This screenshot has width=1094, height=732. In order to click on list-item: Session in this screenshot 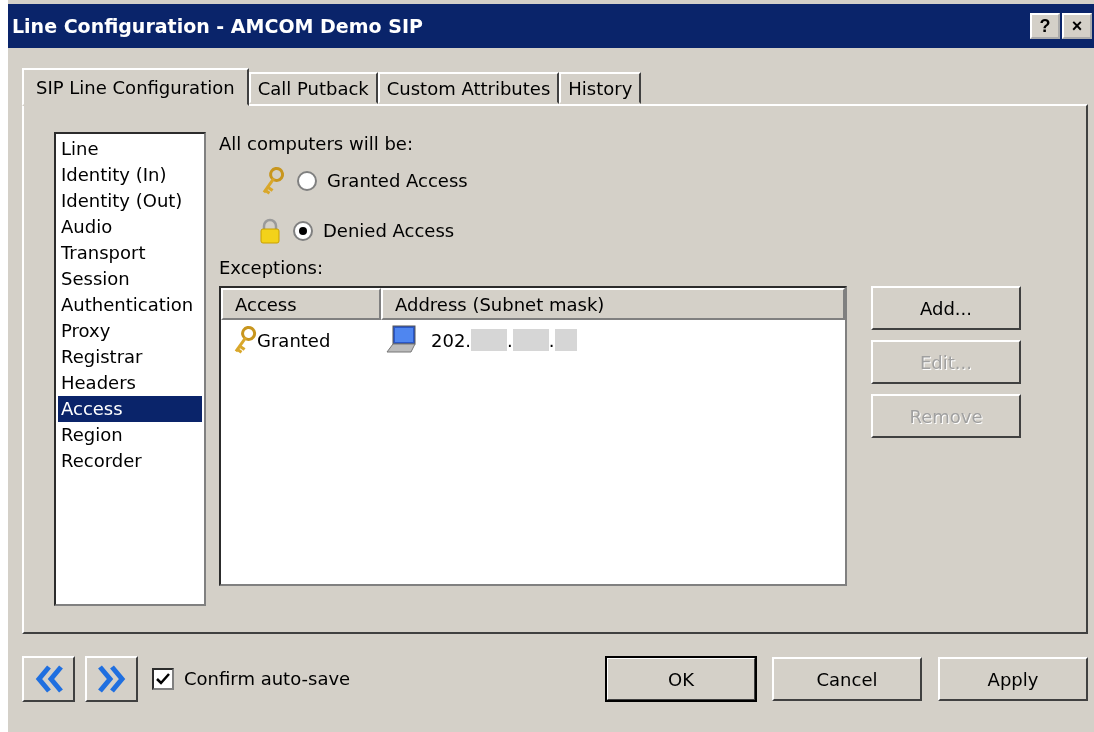, I will do `click(130, 279)`.